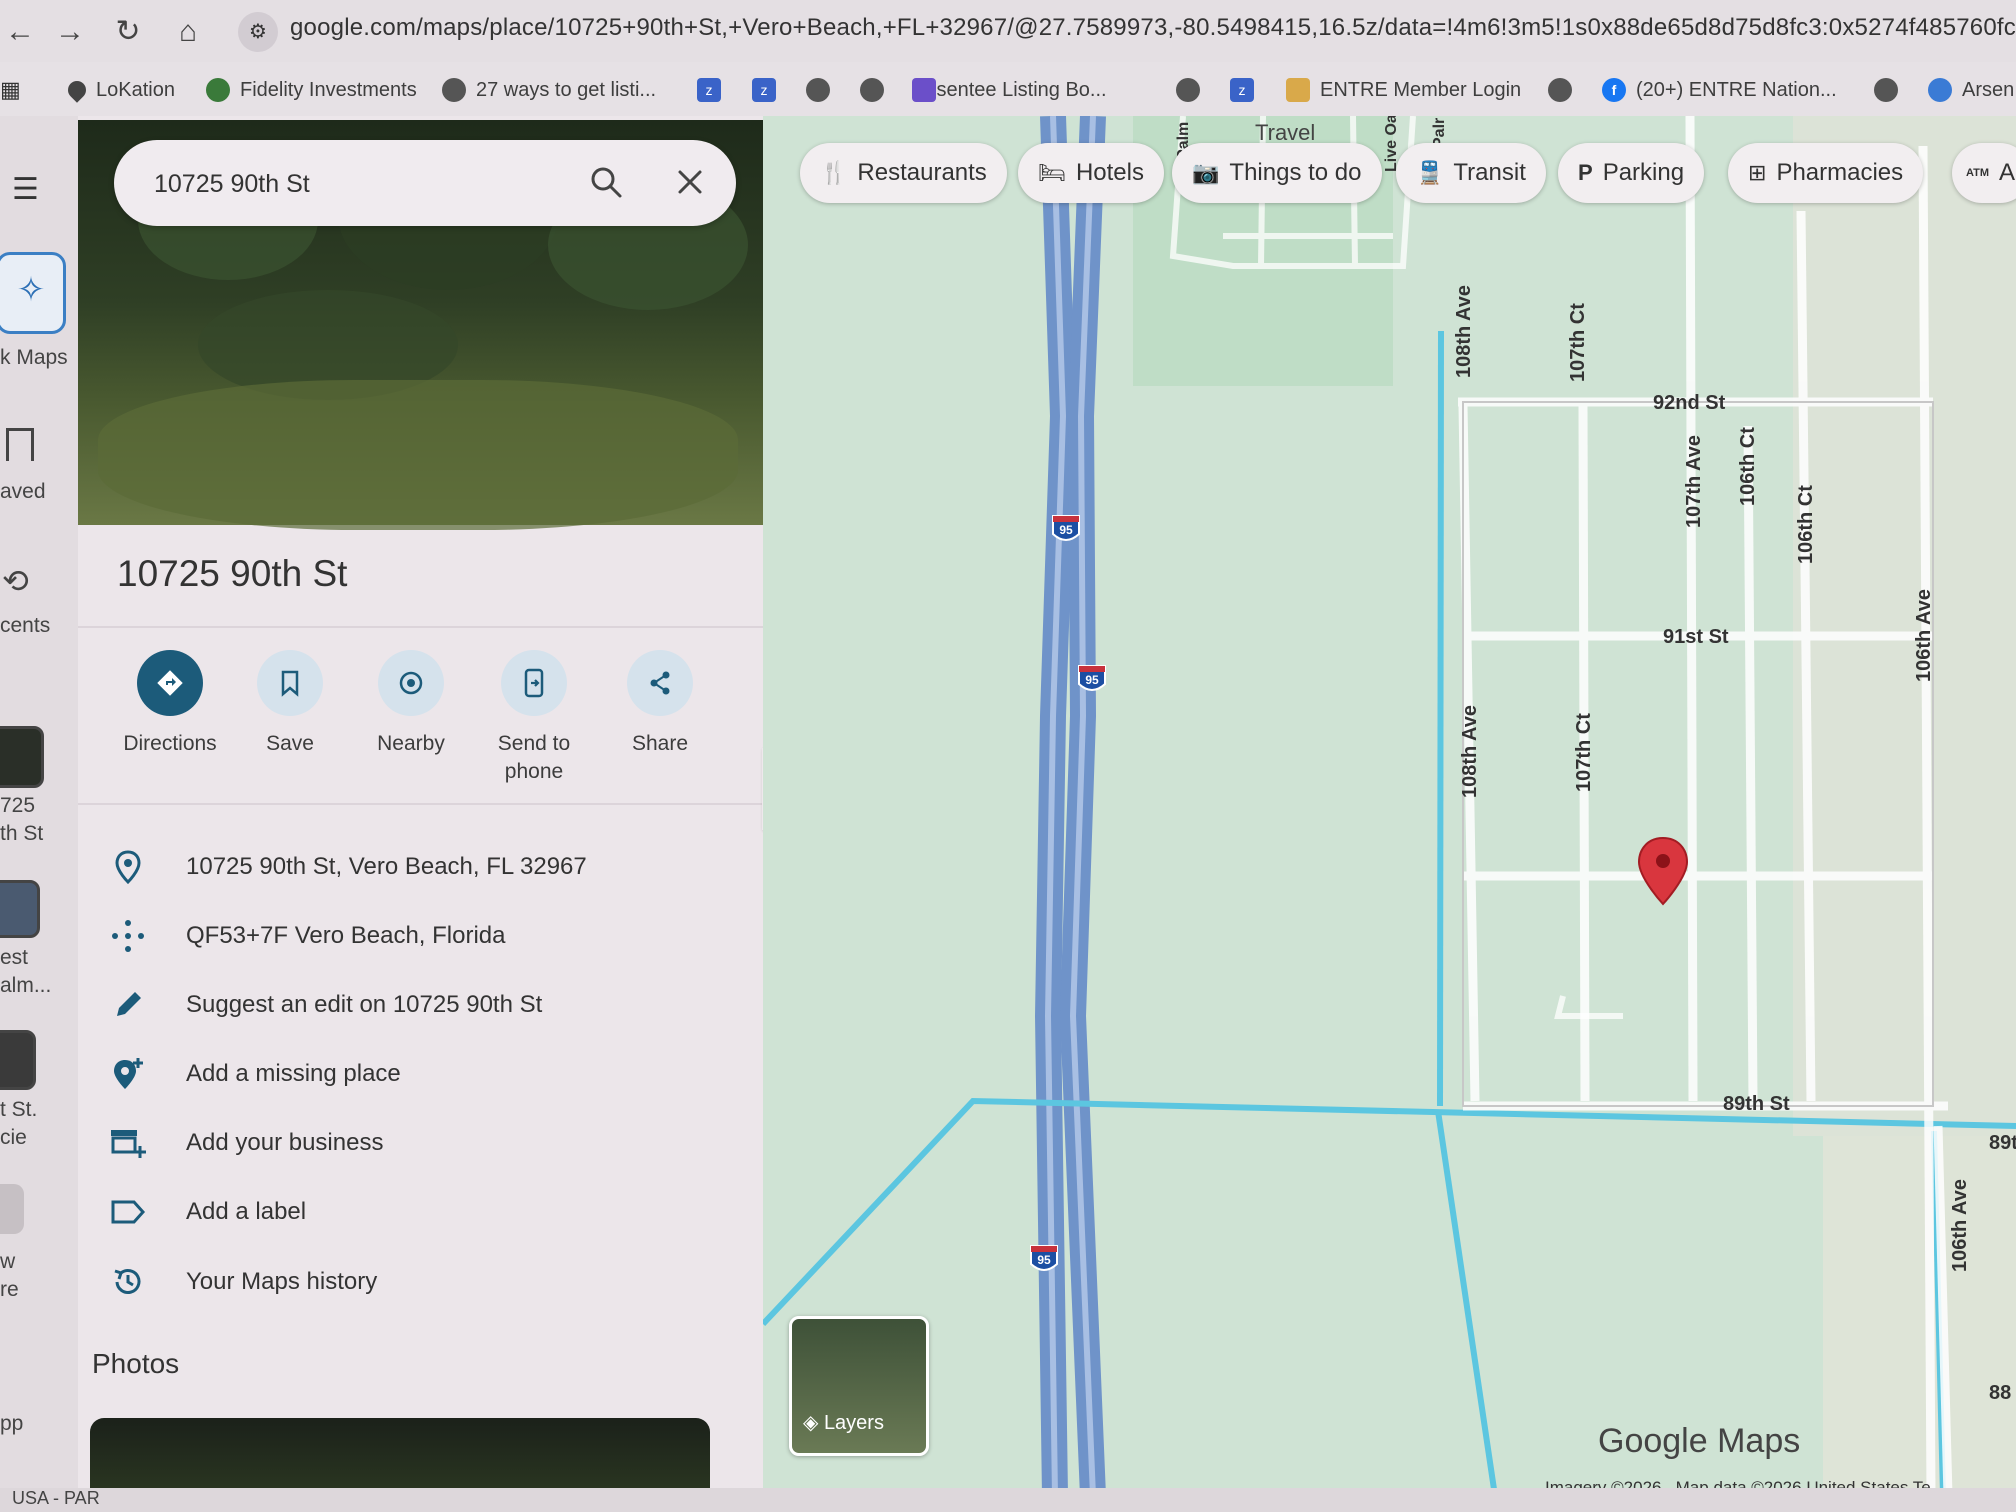  What do you see at coordinates (690, 182) in the screenshot?
I see `close-icon` at bounding box center [690, 182].